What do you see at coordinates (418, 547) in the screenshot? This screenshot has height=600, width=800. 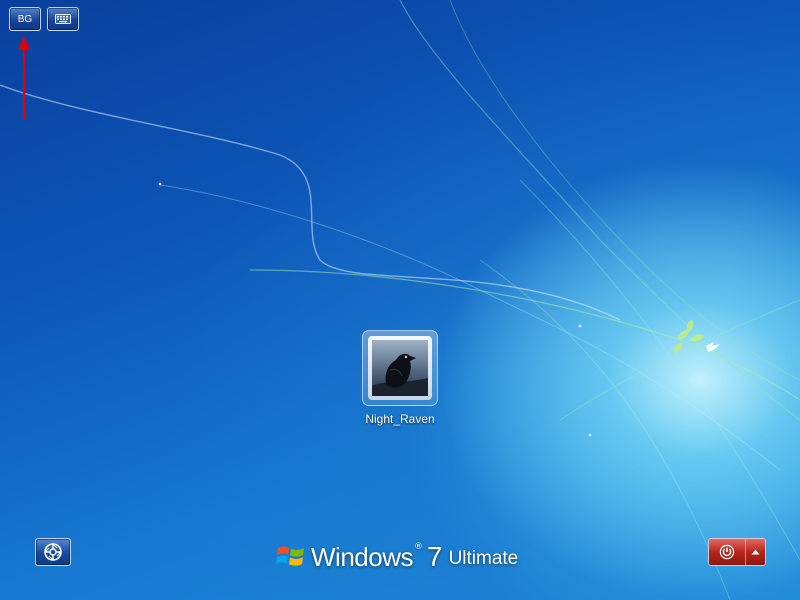 I see `registered-mark: ®` at bounding box center [418, 547].